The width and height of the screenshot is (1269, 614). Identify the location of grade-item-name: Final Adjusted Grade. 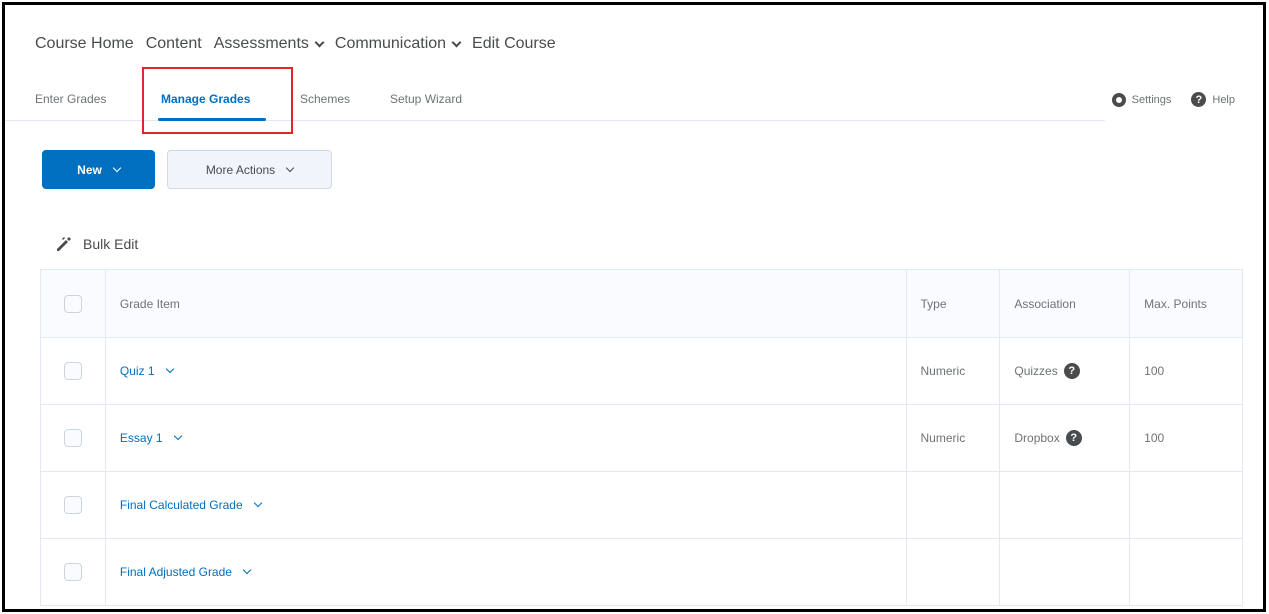
(175, 572).